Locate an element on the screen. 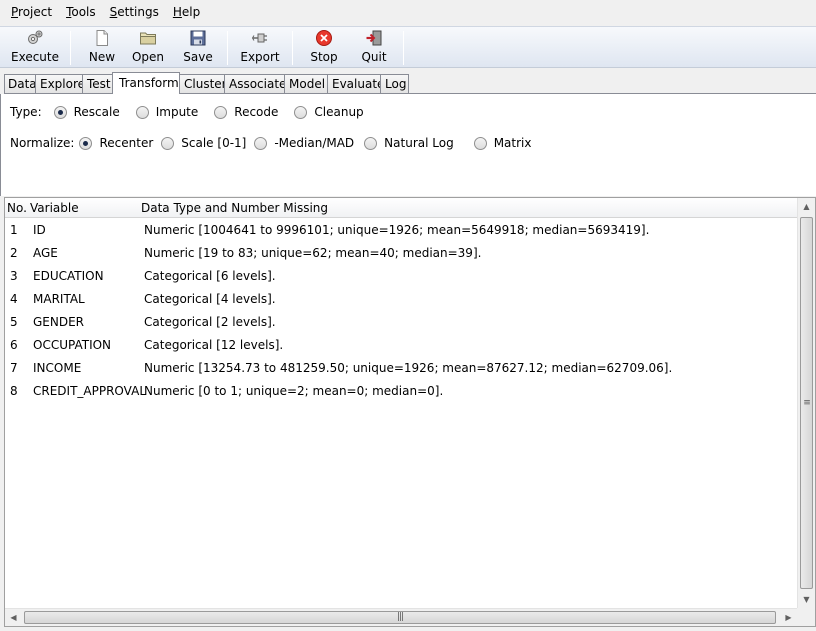 This screenshot has height=631, width=816. column-header-no: No. is located at coordinates (17, 208).